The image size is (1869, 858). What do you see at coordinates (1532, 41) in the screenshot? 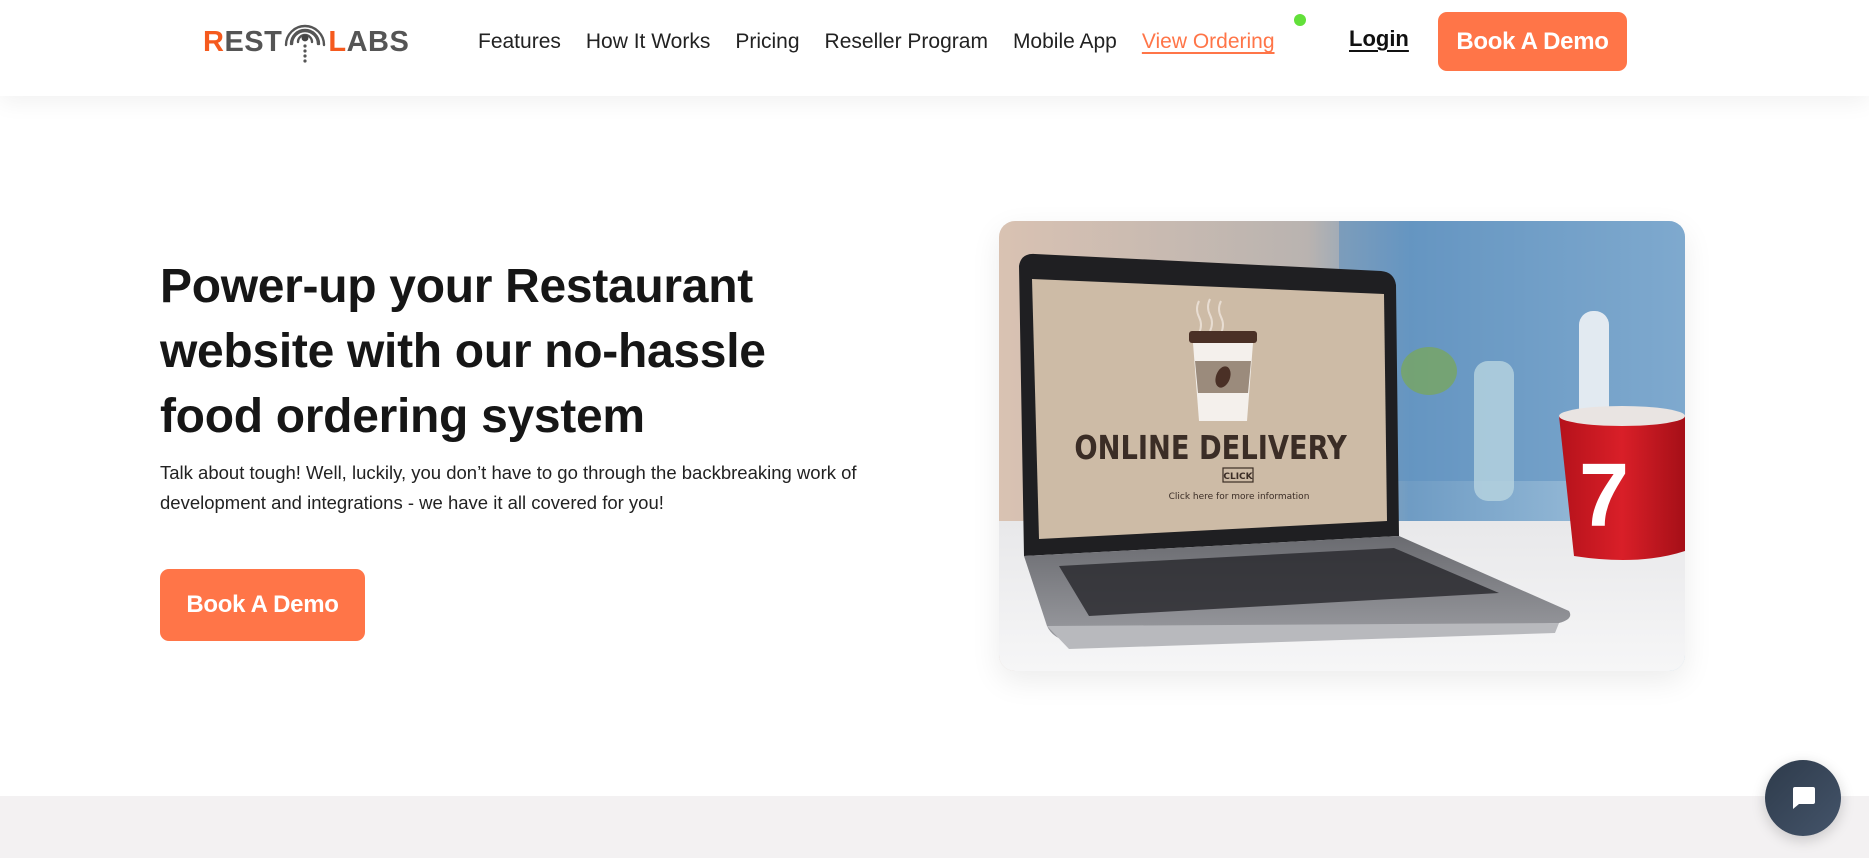
I see `header-book-demo-button: Book A Demo` at bounding box center [1532, 41].